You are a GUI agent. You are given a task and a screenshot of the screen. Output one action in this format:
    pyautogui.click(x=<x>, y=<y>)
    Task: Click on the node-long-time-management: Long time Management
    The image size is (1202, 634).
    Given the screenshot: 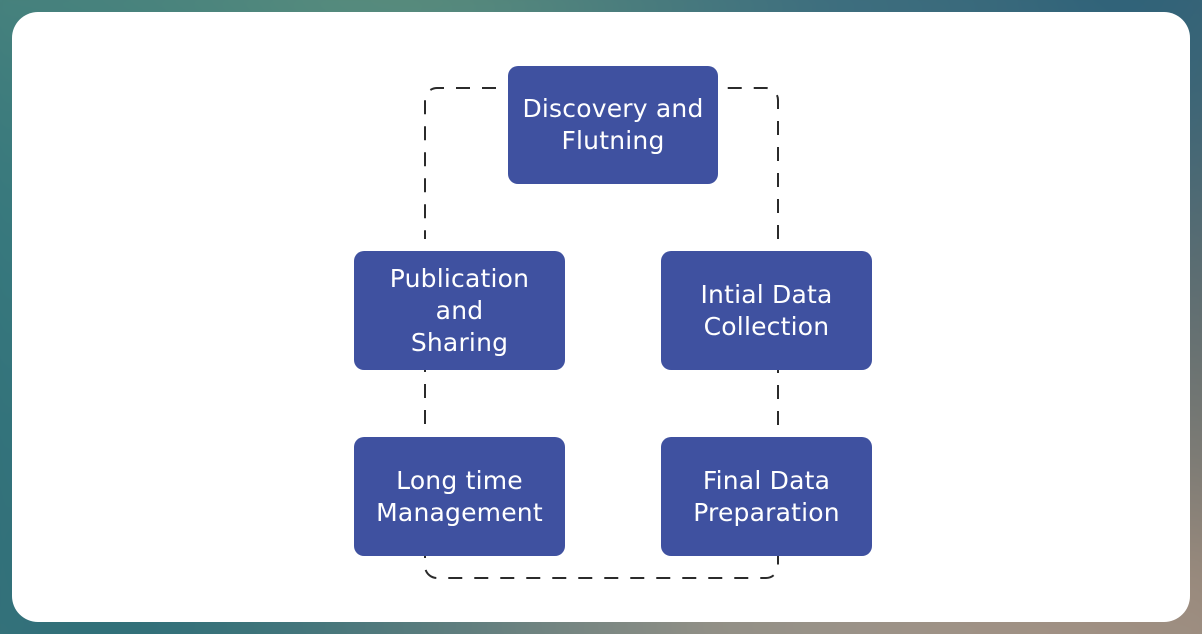 What is the action you would take?
    pyautogui.click(x=459, y=496)
    